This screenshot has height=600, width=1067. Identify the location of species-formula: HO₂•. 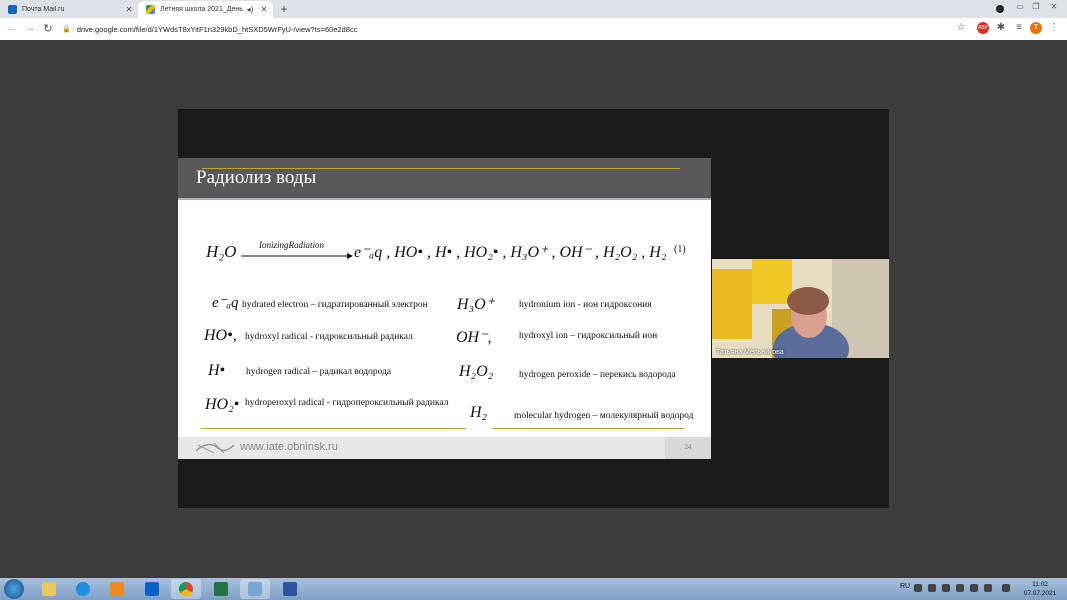
(222, 404).